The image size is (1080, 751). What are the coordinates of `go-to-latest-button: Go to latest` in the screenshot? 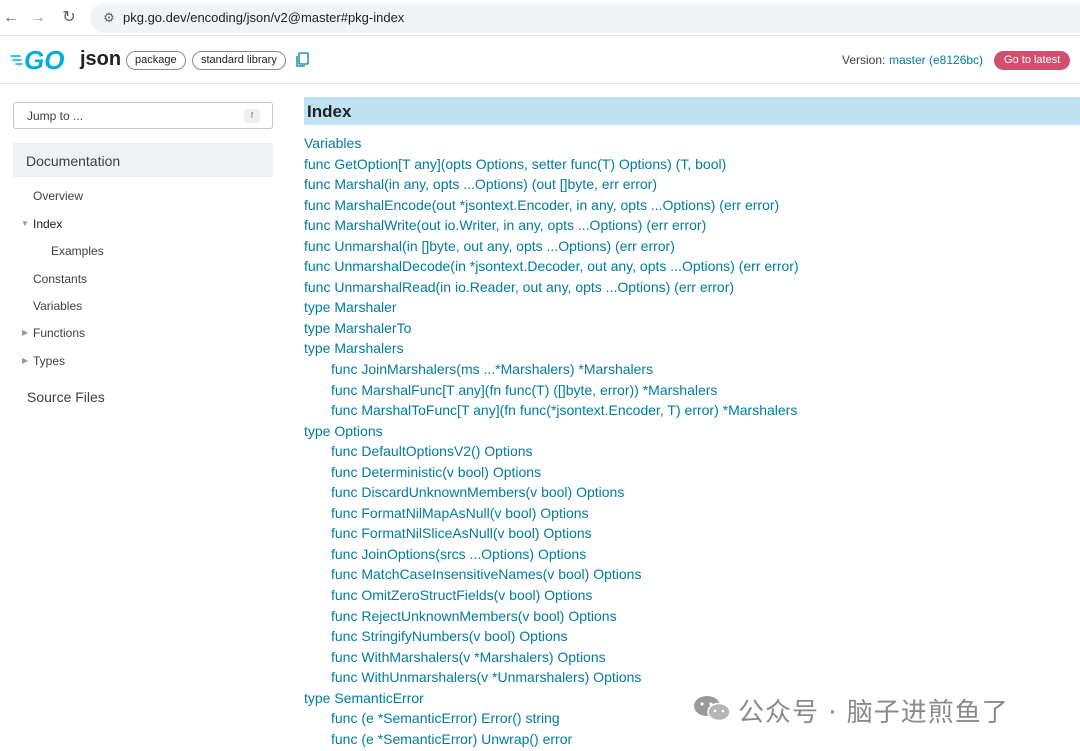 It's located at (1032, 60).